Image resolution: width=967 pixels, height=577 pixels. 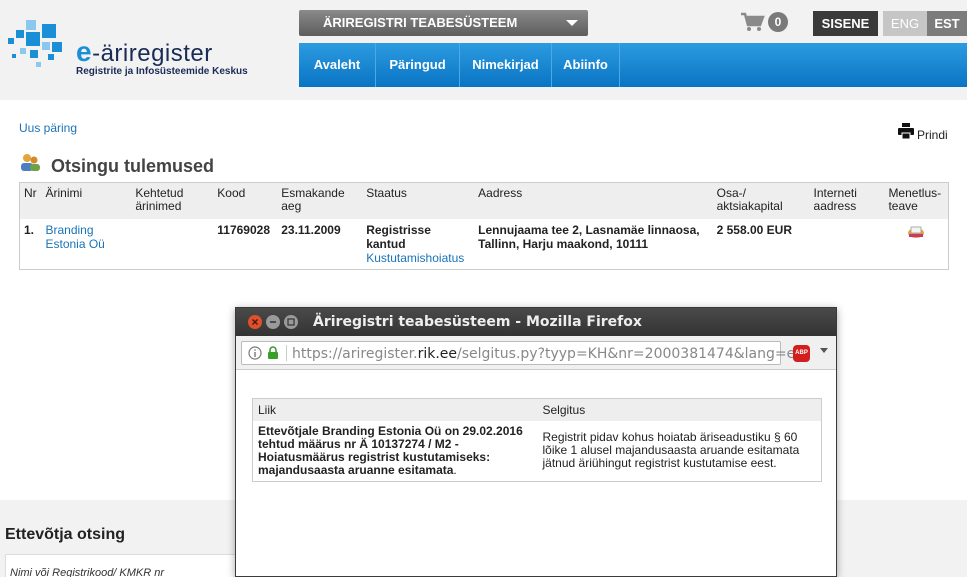 What do you see at coordinates (291, 322) in the screenshot?
I see `maximize-icon` at bounding box center [291, 322].